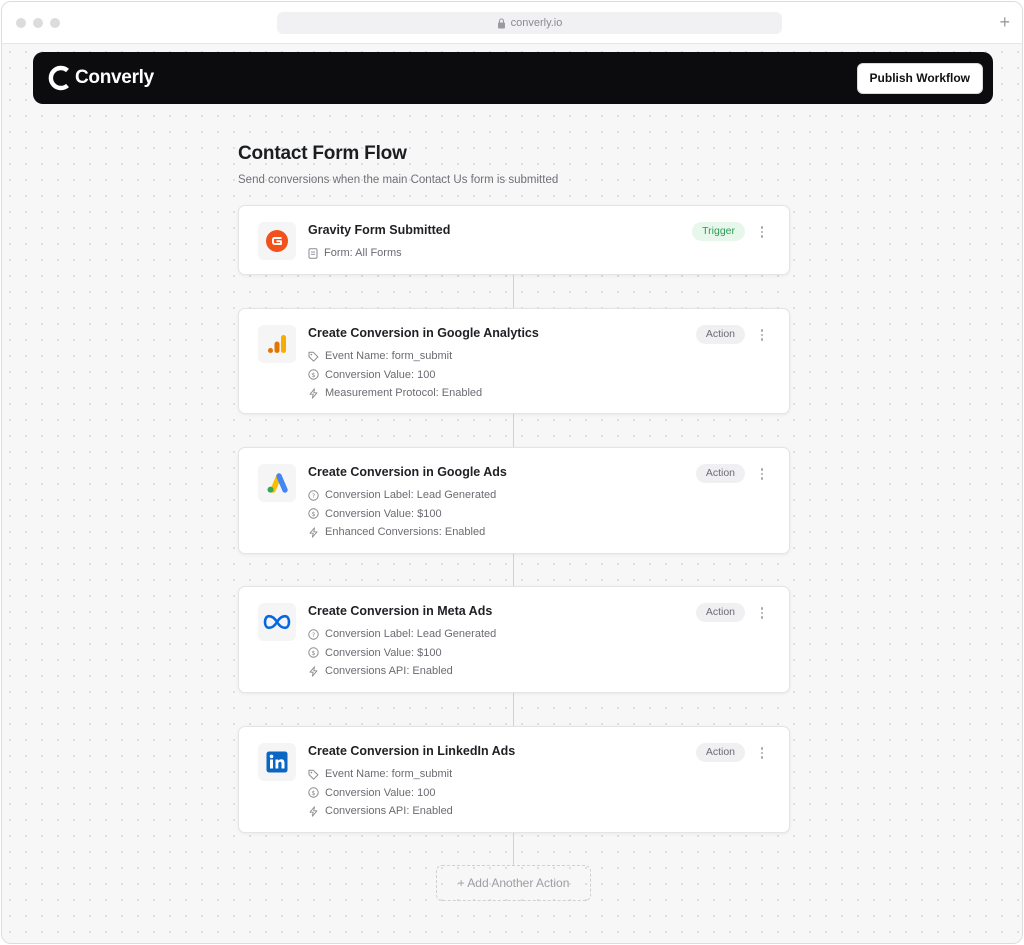 The width and height of the screenshot is (1024, 945). I want to click on step-title: Create Conversion in Meta Ads, so click(400, 611).